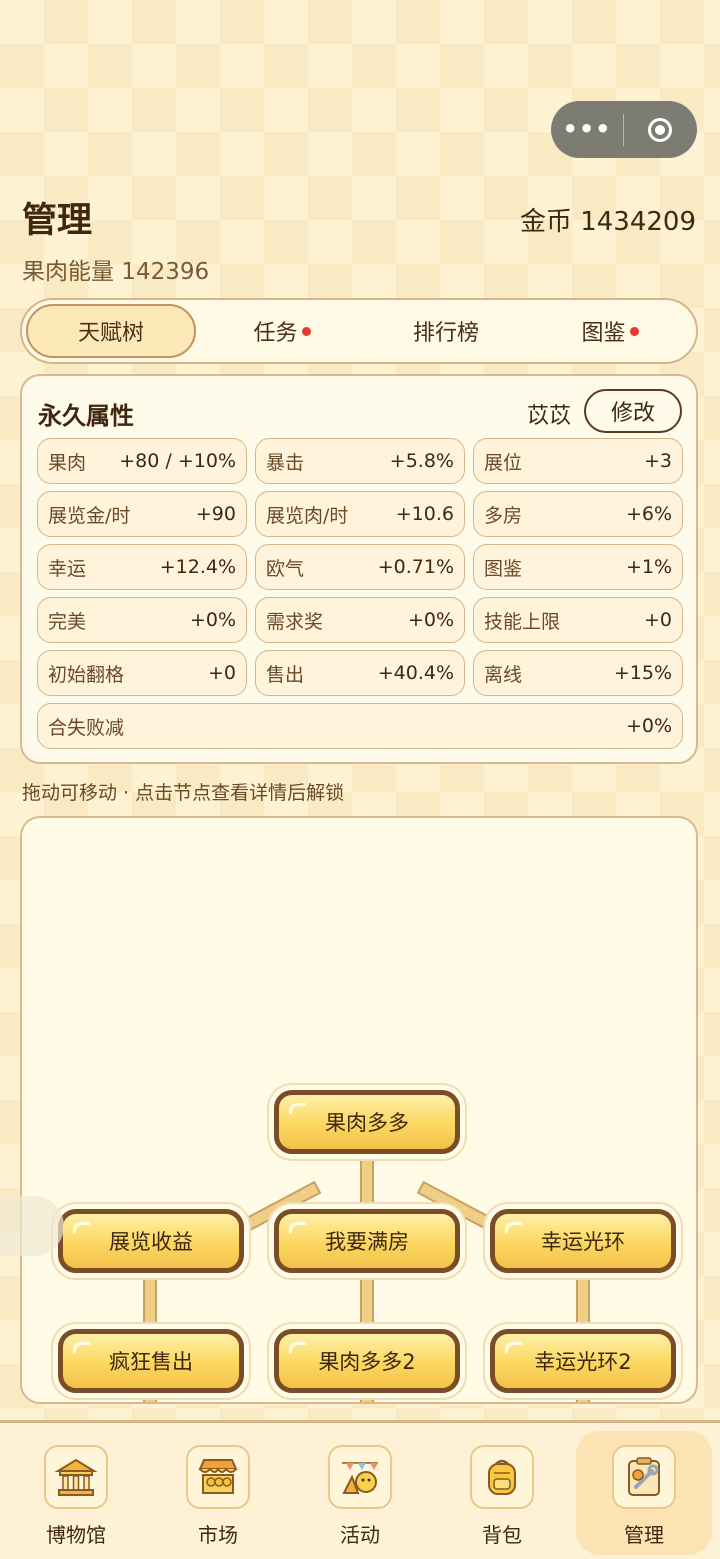 The width and height of the screenshot is (720, 1559). Describe the element at coordinates (89, 515) in the screenshot. I see `stat-label: 展览金/时` at that location.